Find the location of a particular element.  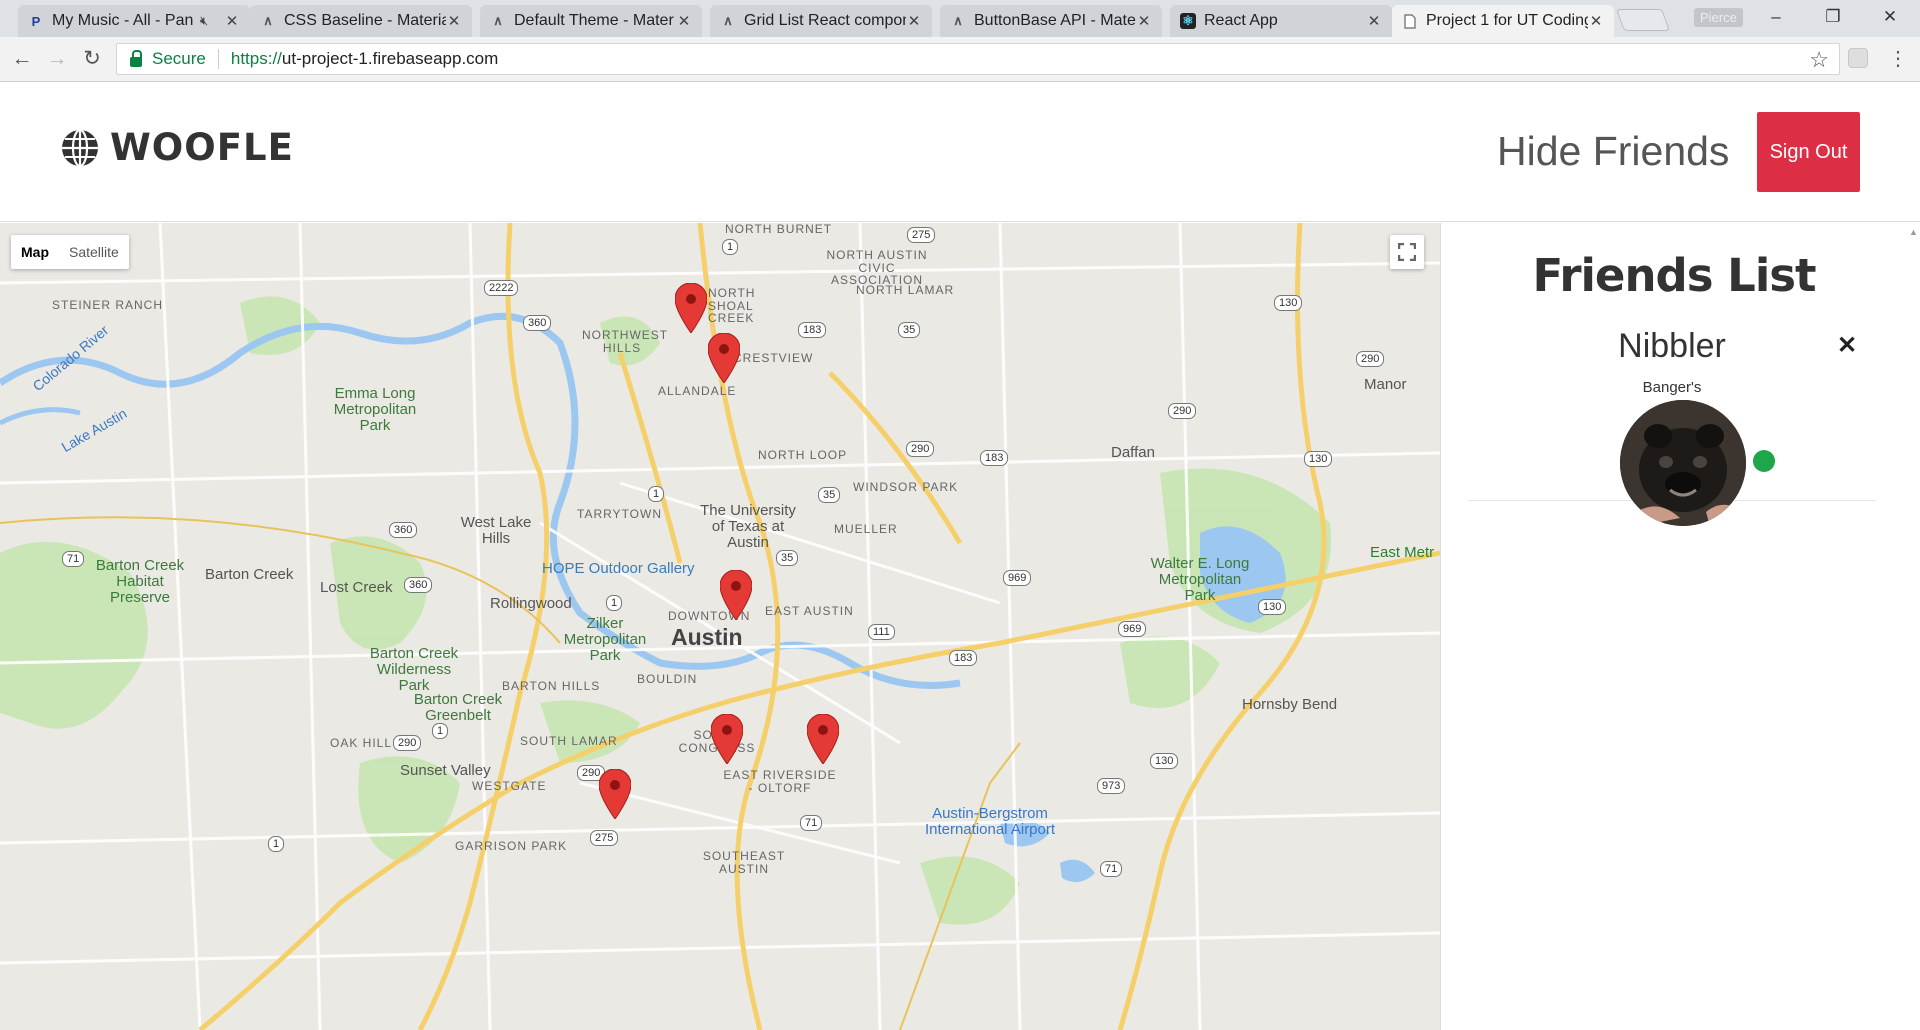

browser-tab: ∧ CSS Baseline - Material ✕ is located at coordinates (361, 21).